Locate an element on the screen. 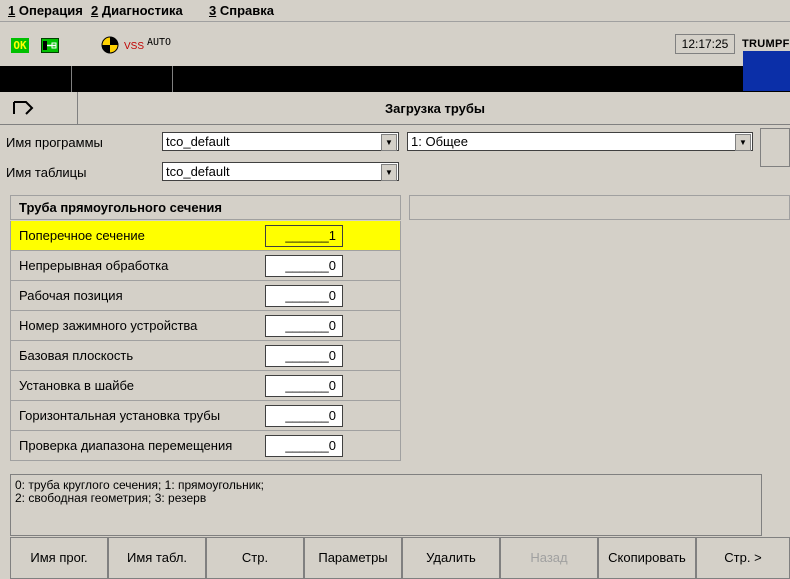 Image resolution: width=790 pixels, height=579 pixels. param-label: Поперечное сечение is located at coordinates (82, 235).